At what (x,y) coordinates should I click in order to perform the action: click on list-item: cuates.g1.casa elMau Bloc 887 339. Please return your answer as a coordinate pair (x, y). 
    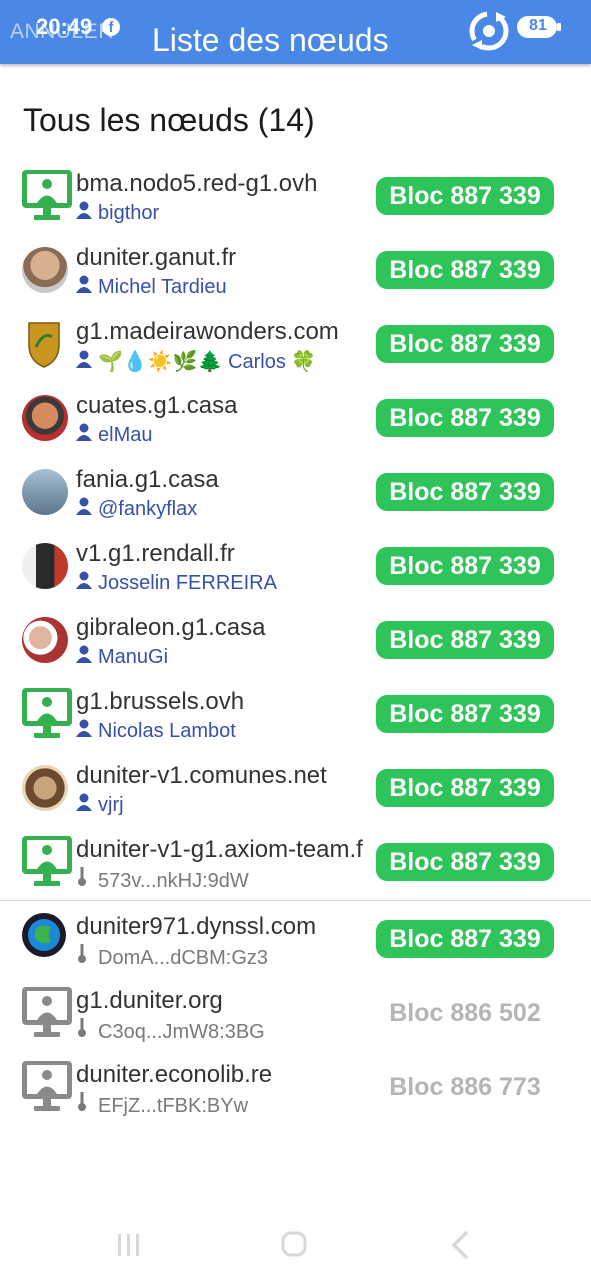
    Looking at the image, I should click on (295, 427).